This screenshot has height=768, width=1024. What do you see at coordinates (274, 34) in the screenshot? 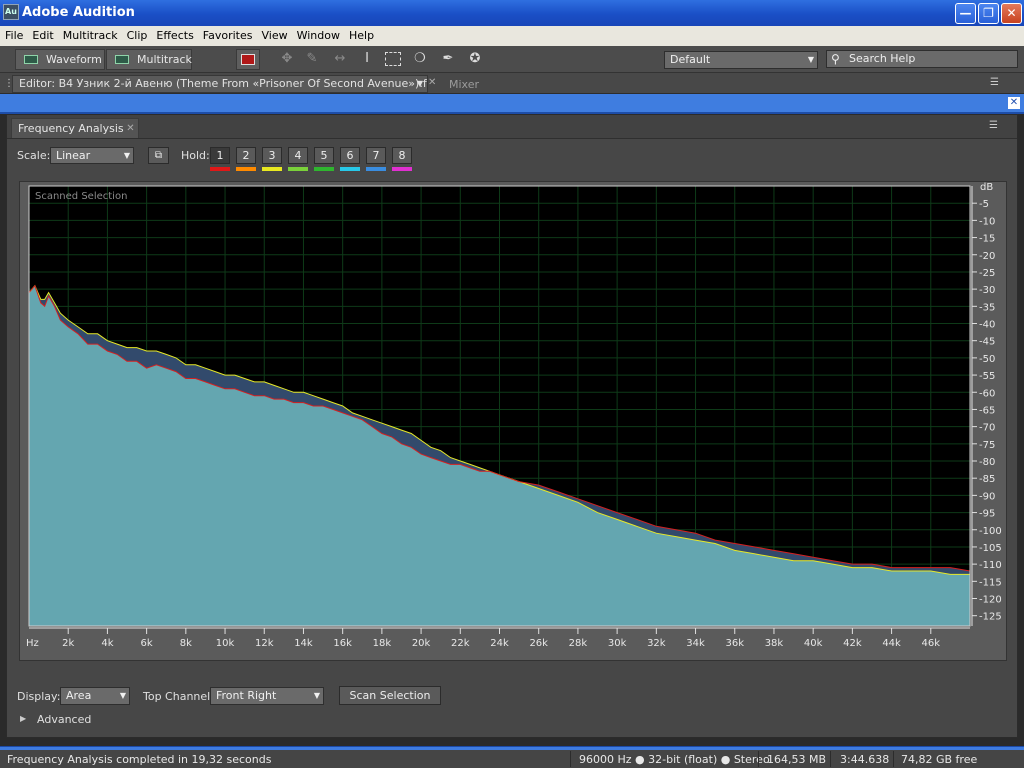
I see `menu-view: View` at bounding box center [274, 34].